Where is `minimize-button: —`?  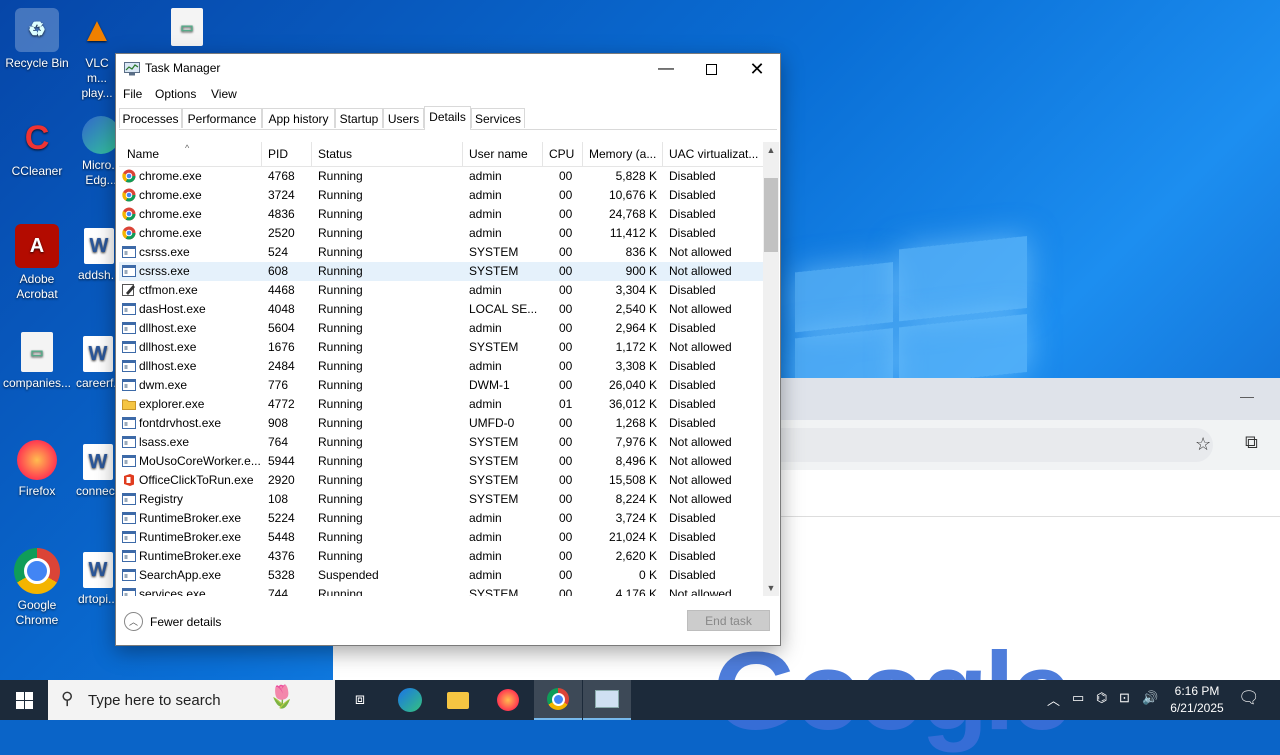 minimize-button: — is located at coordinates (666, 69).